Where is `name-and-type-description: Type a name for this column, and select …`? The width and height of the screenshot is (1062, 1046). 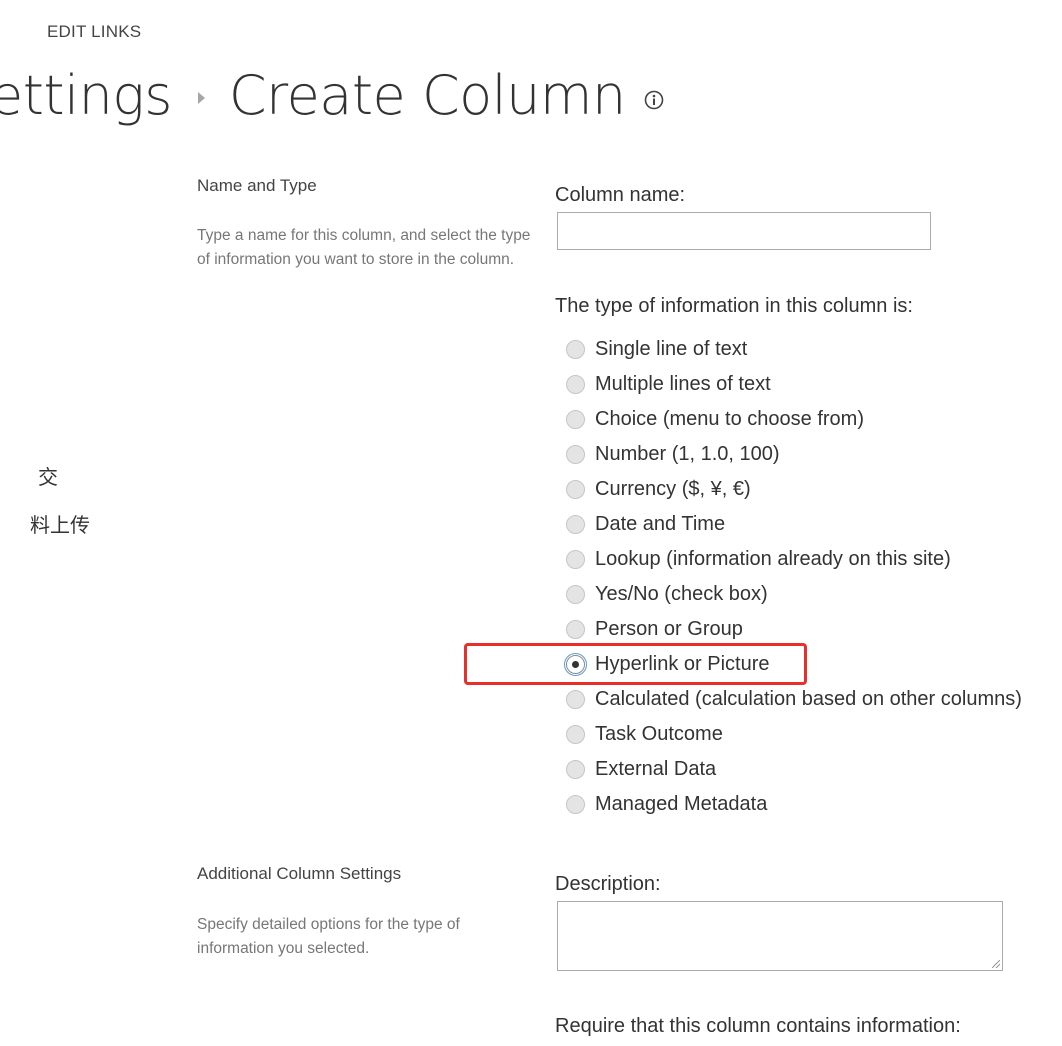 name-and-type-description: Type a name for this column, and select … is located at coordinates (364, 247).